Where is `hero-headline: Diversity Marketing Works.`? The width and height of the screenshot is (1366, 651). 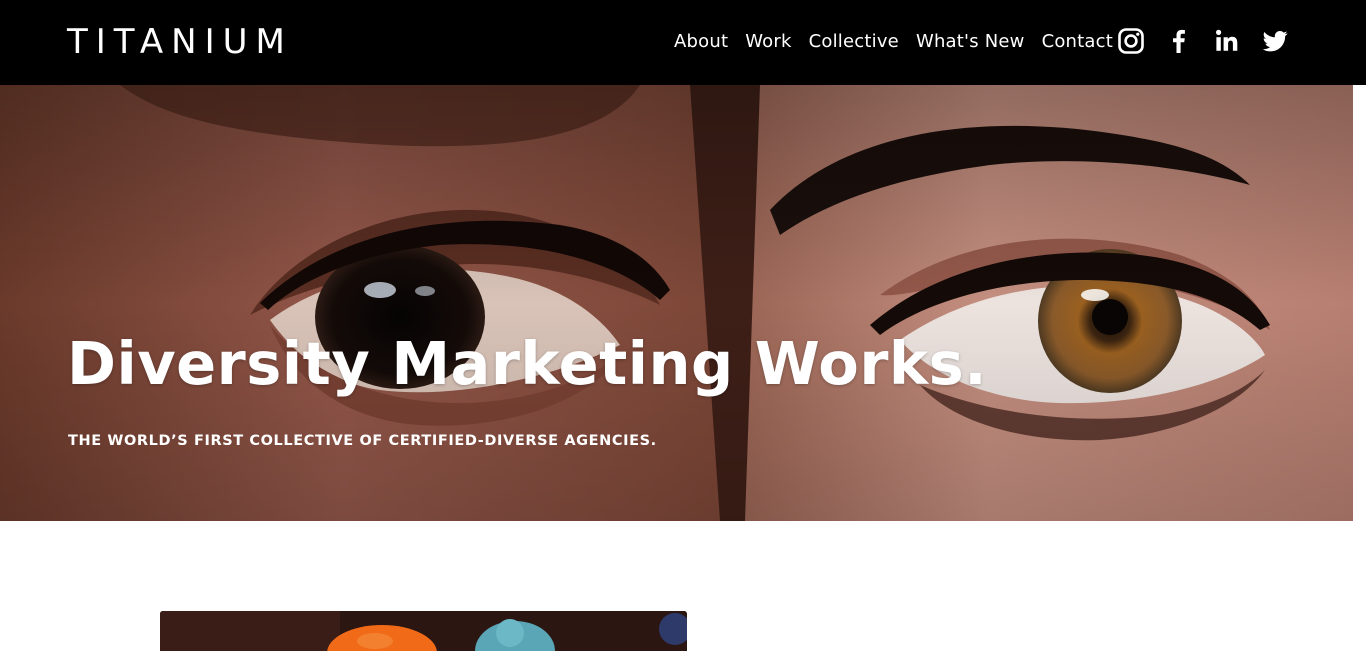 hero-headline: Diversity Marketing Works. is located at coordinates (527, 363).